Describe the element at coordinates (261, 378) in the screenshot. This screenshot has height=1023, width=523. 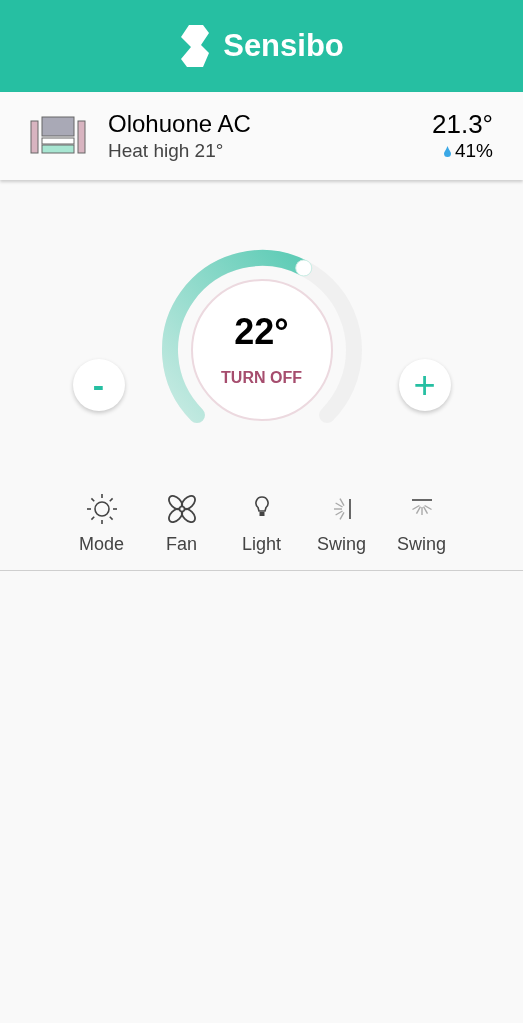
I see `turn-off-button: TURN OFF` at that location.